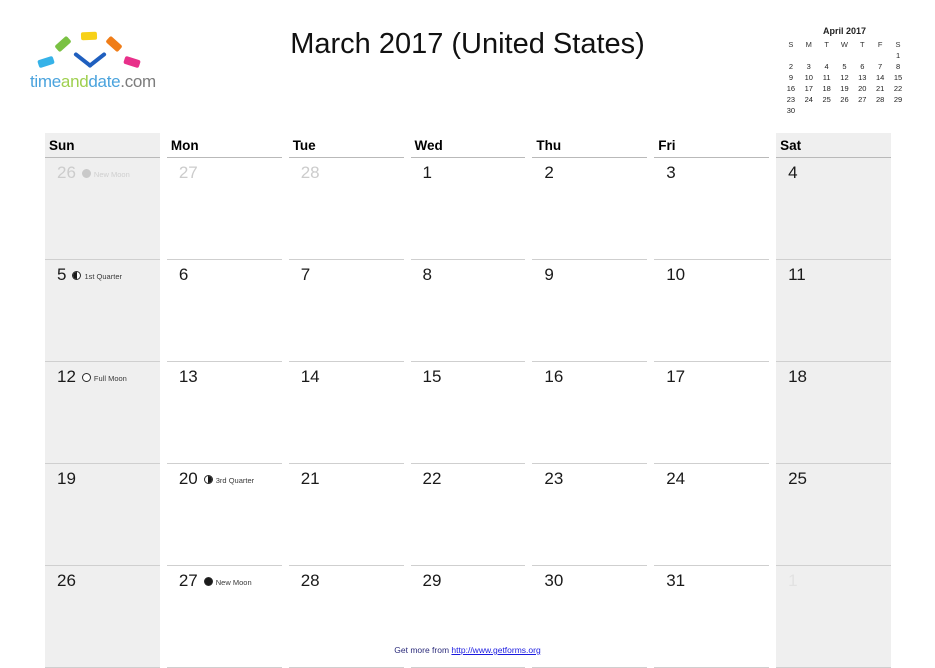 The height and width of the screenshot is (668, 935). Describe the element at coordinates (310, 377) in the screenshot. I see `calendar-day-number: 14` at that location.